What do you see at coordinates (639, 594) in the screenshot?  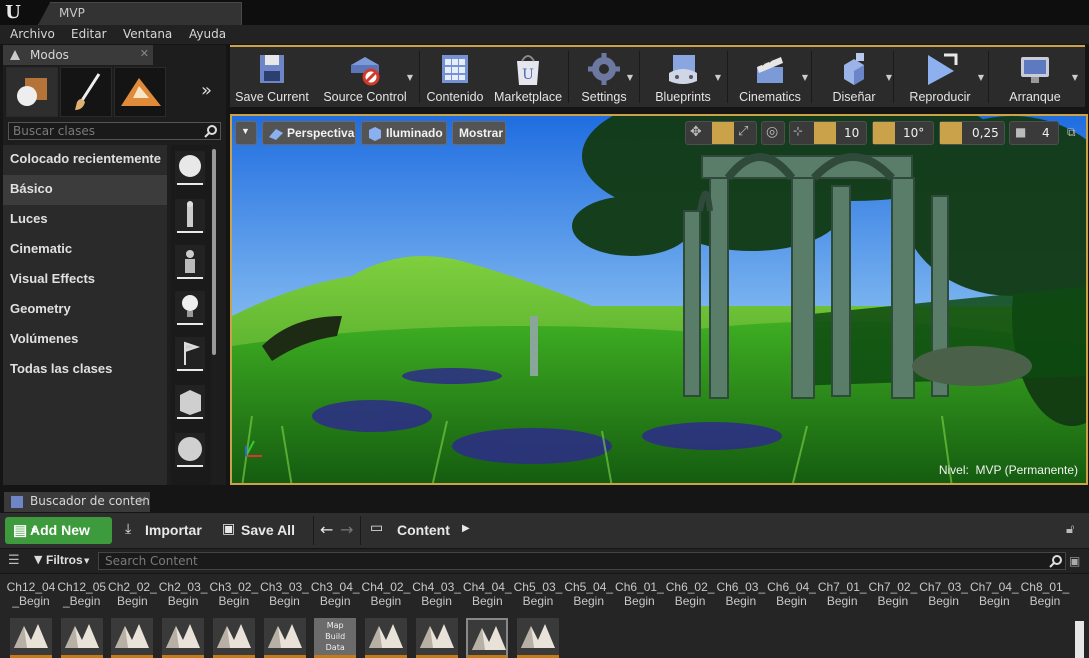 I see `asset-label: Ch6_01_ Begin` at bounding box center [639, 594].